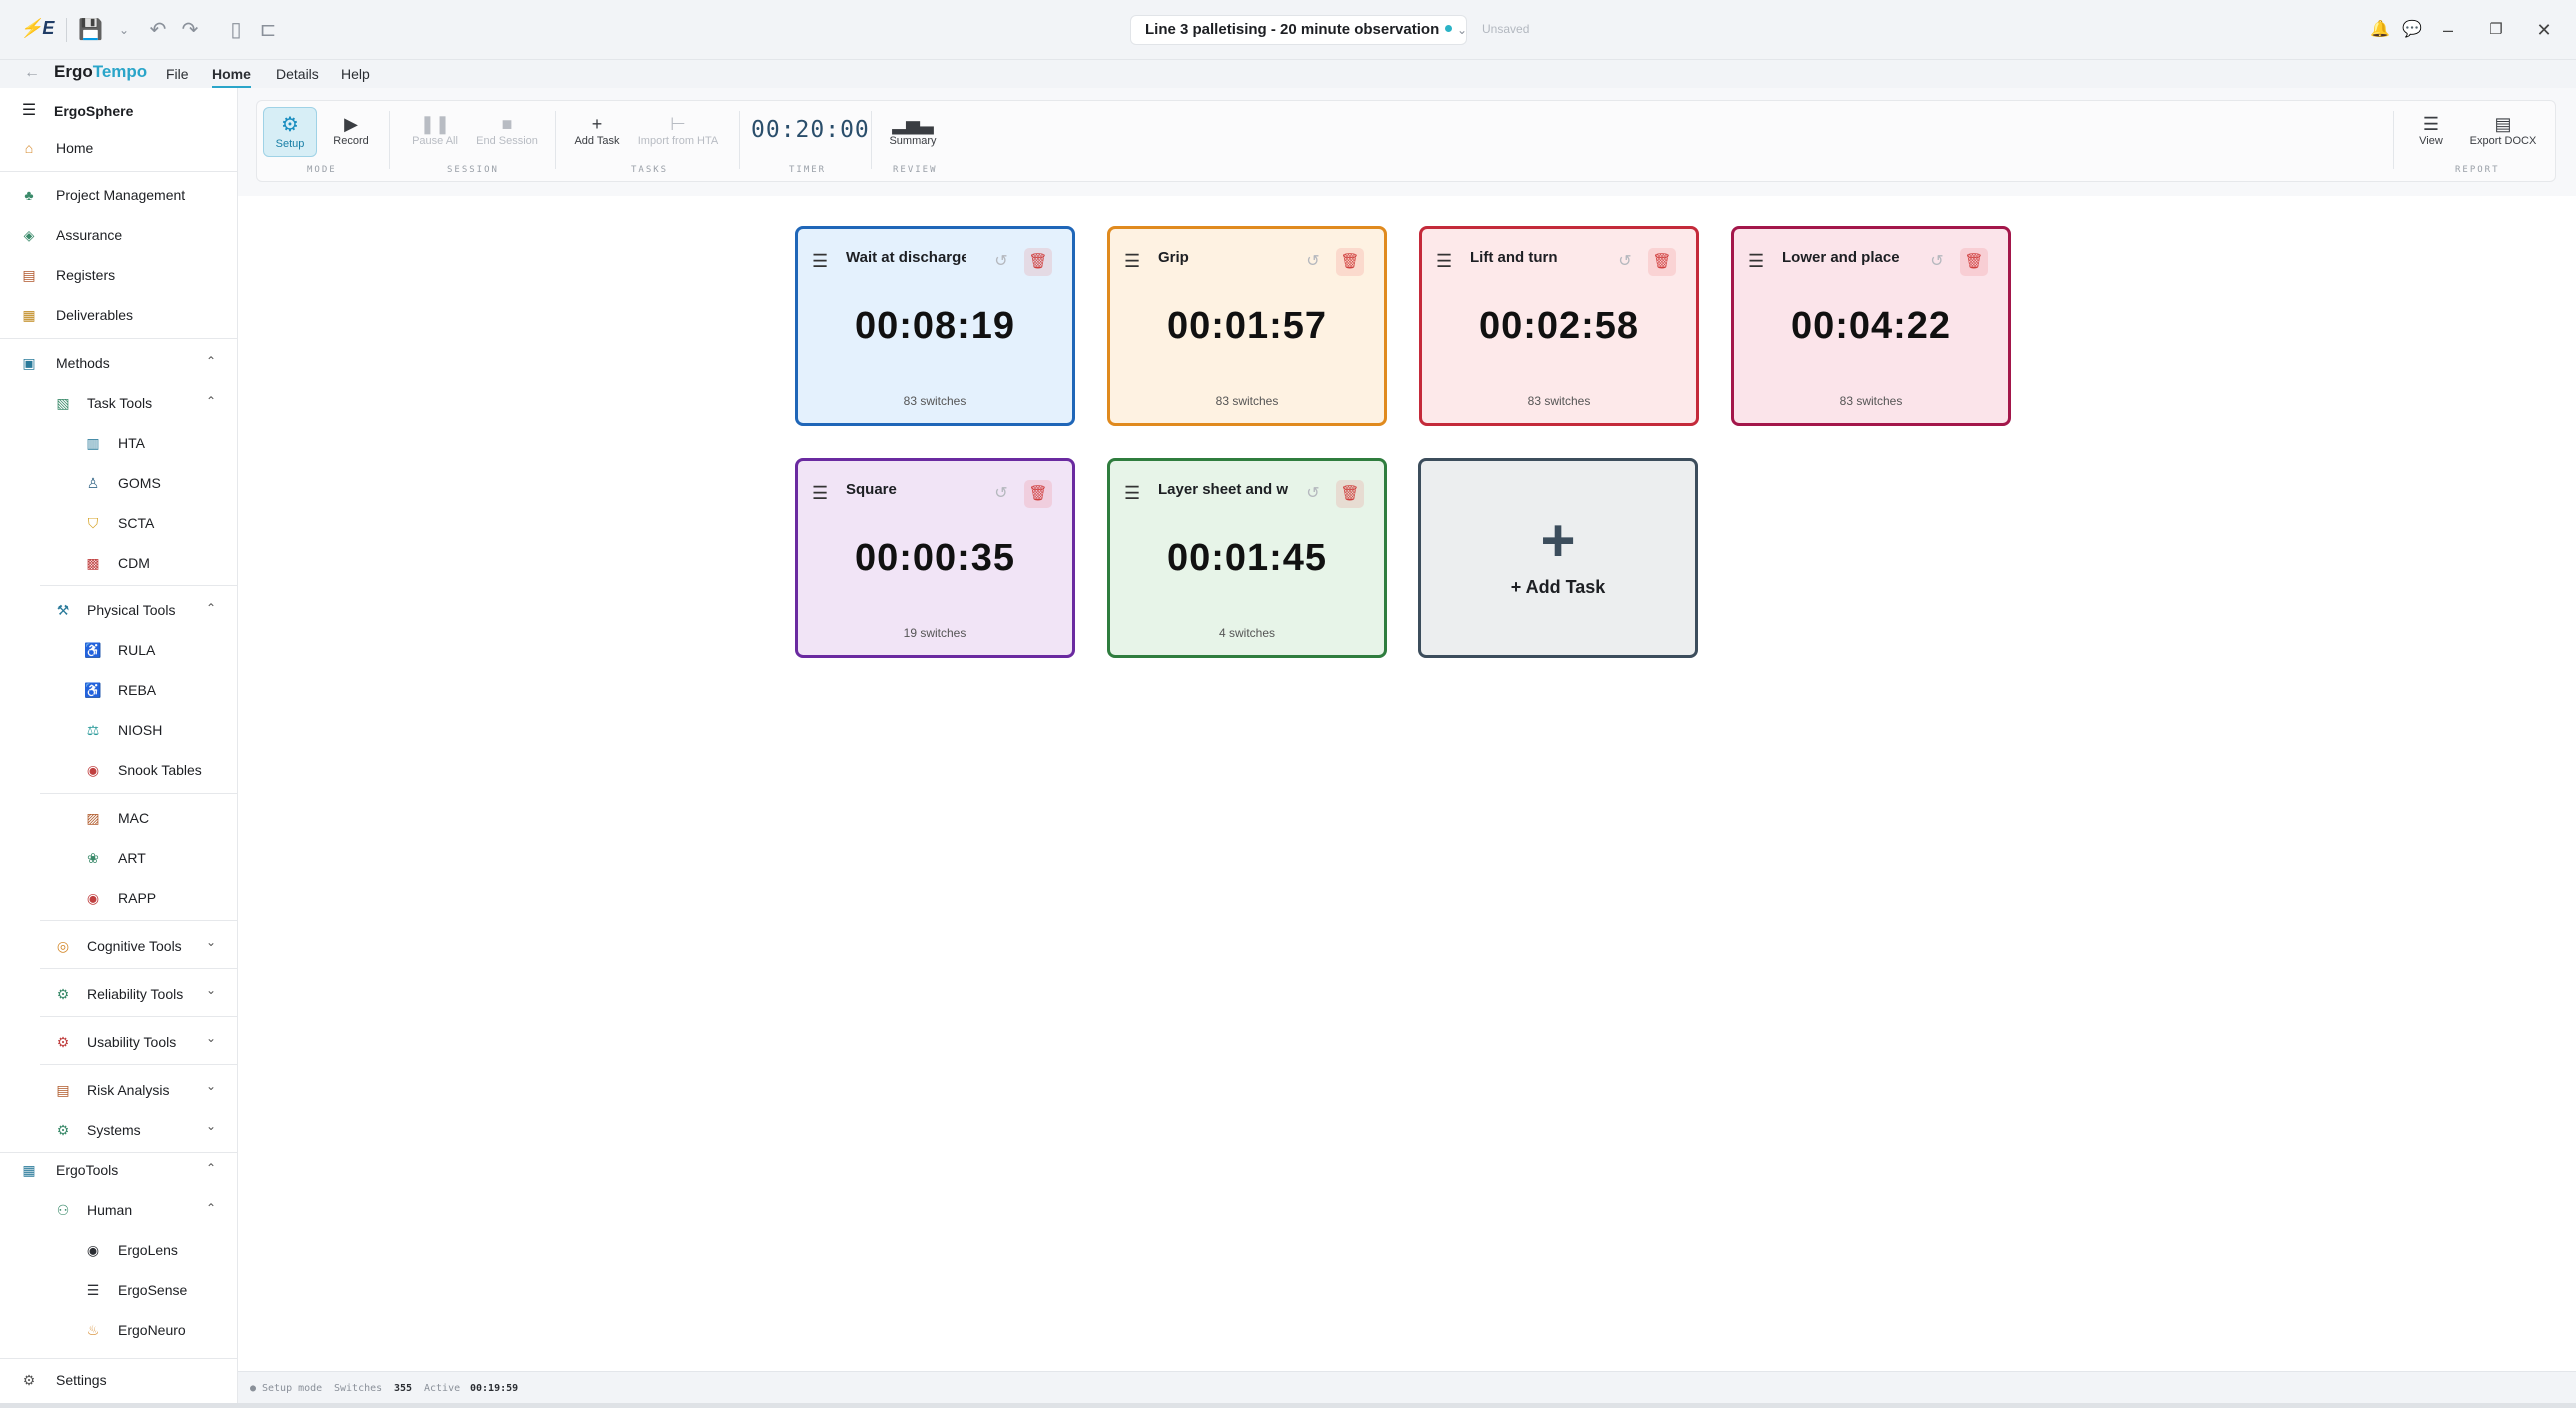 Image resolution: width=2576 pixels, height=1408 pixels. What do you see at coordinates (148, 1250) in the screenshot?
I see `sidebar-item-ergolens: ErgoLens` at bounding box center [148, 1250].